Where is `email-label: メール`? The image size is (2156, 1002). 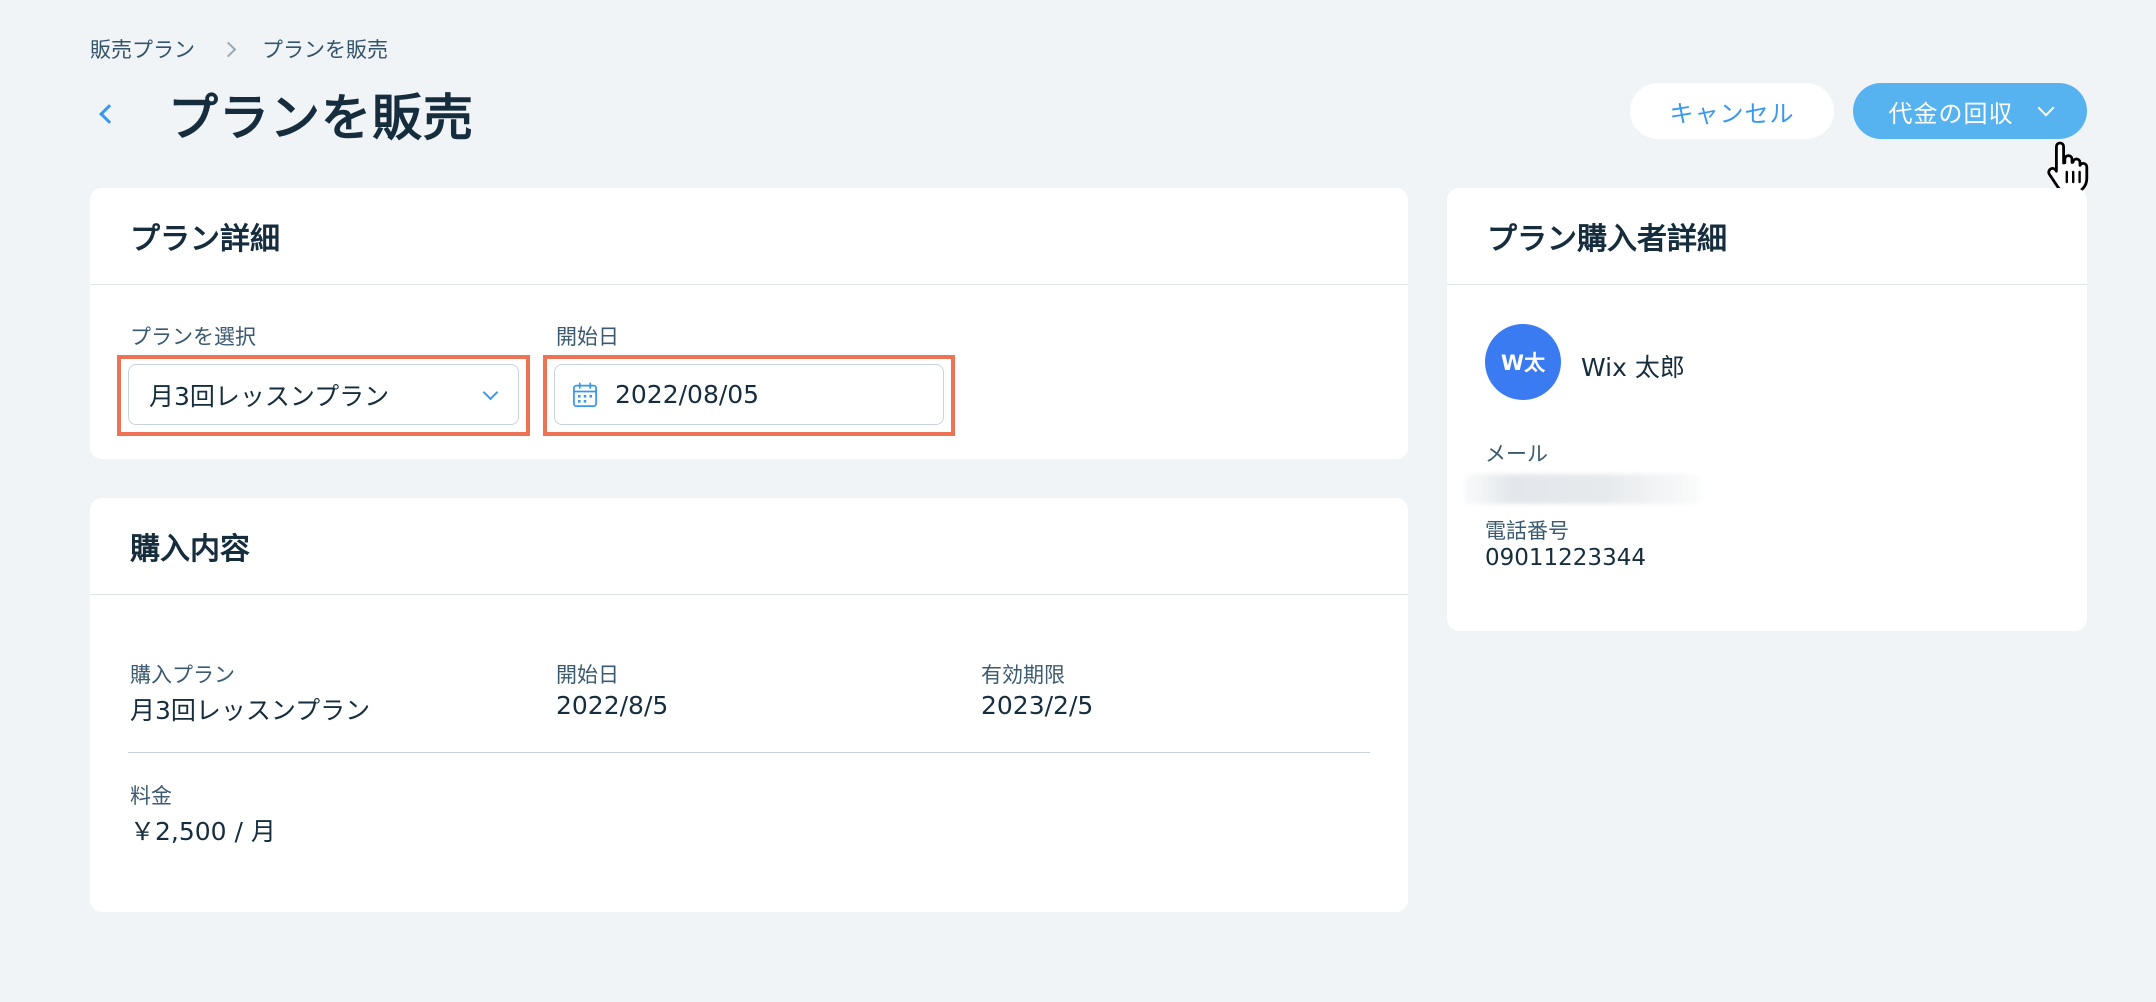
email-label: メール is located at coordinates (1516, 454).